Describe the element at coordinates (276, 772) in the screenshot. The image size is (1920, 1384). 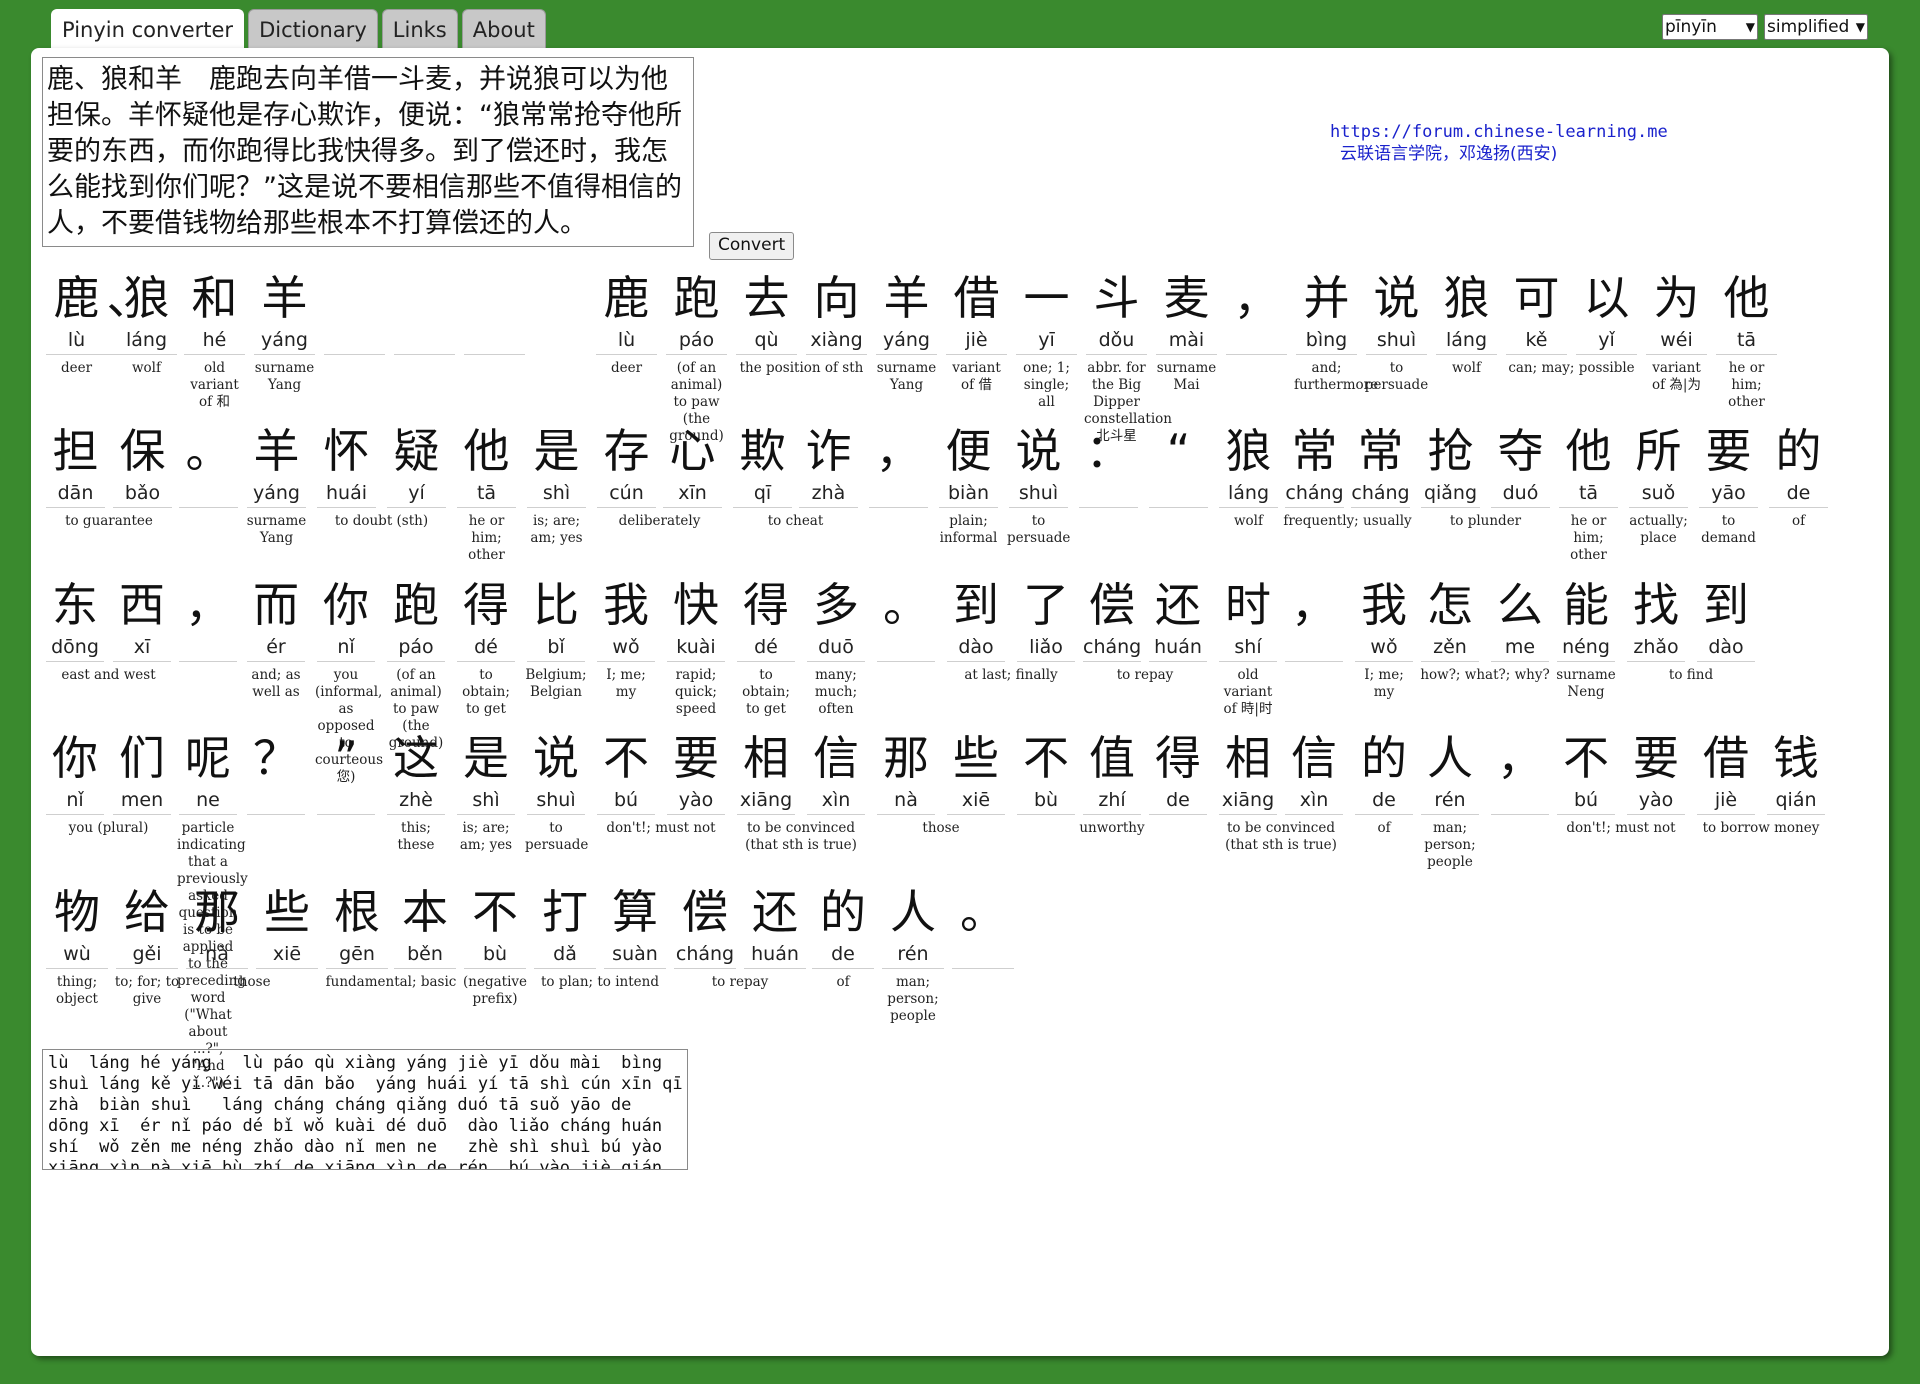
I see `token: ？` at that location.